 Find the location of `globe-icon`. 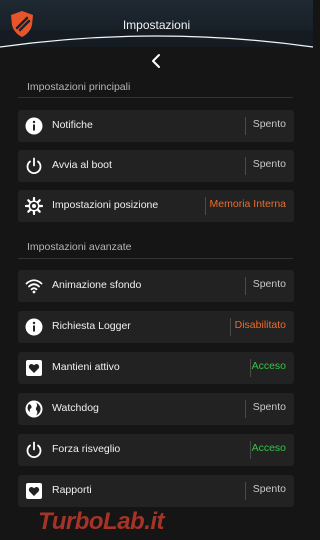

globe-icon is located at coordinates (34, 409).